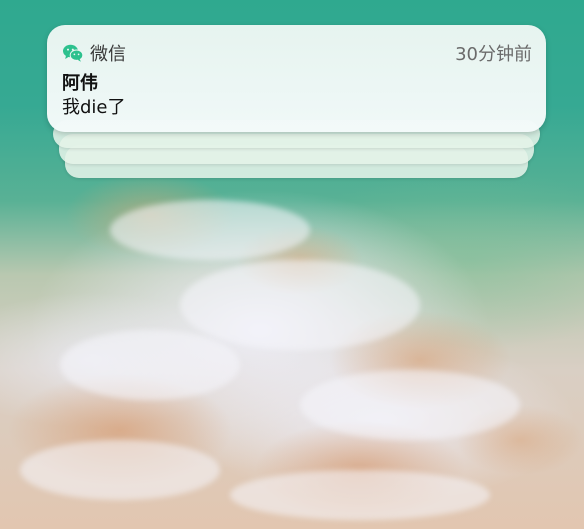 The width and height of the screenshot is (584, 529). I want to click on wechat-icon, so click(73, 53).